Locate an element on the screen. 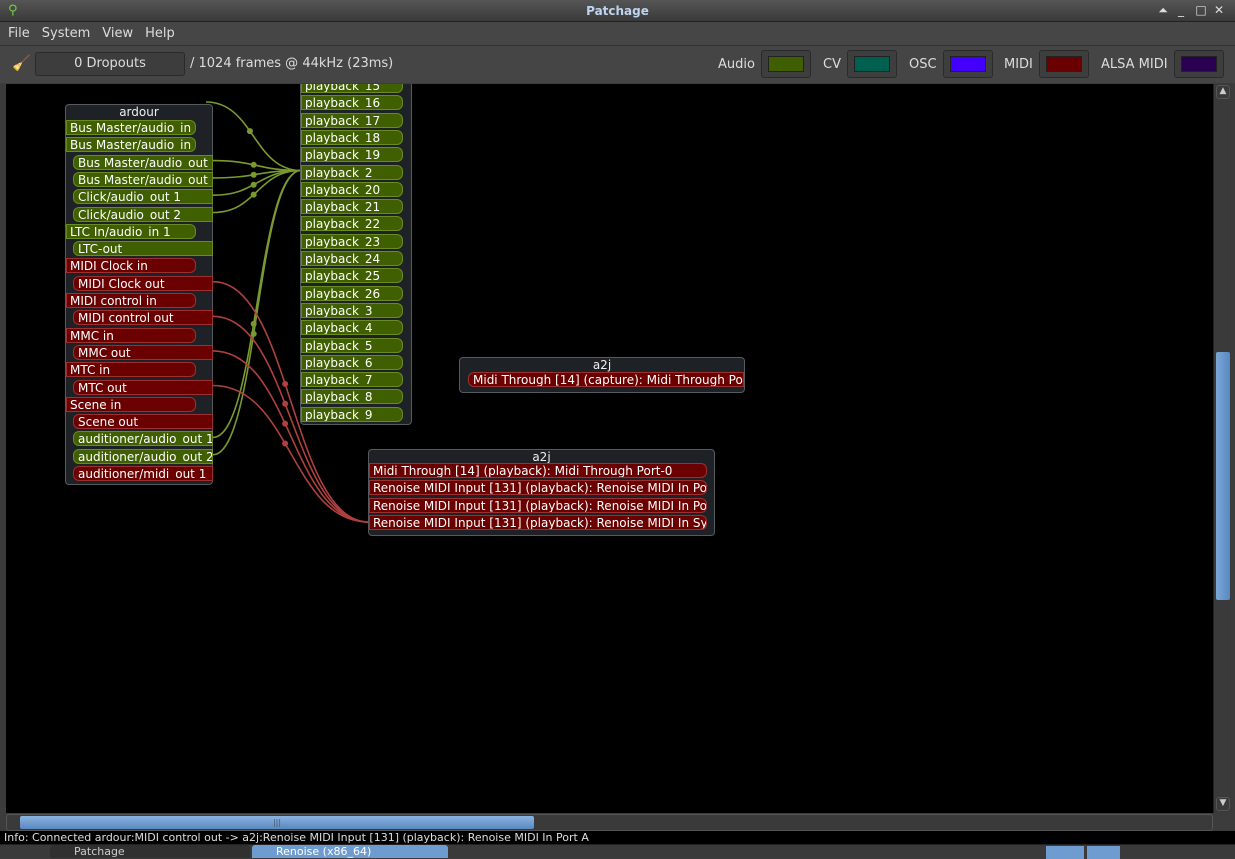  port-out: LTC-out is located at coordinates (143, 249).